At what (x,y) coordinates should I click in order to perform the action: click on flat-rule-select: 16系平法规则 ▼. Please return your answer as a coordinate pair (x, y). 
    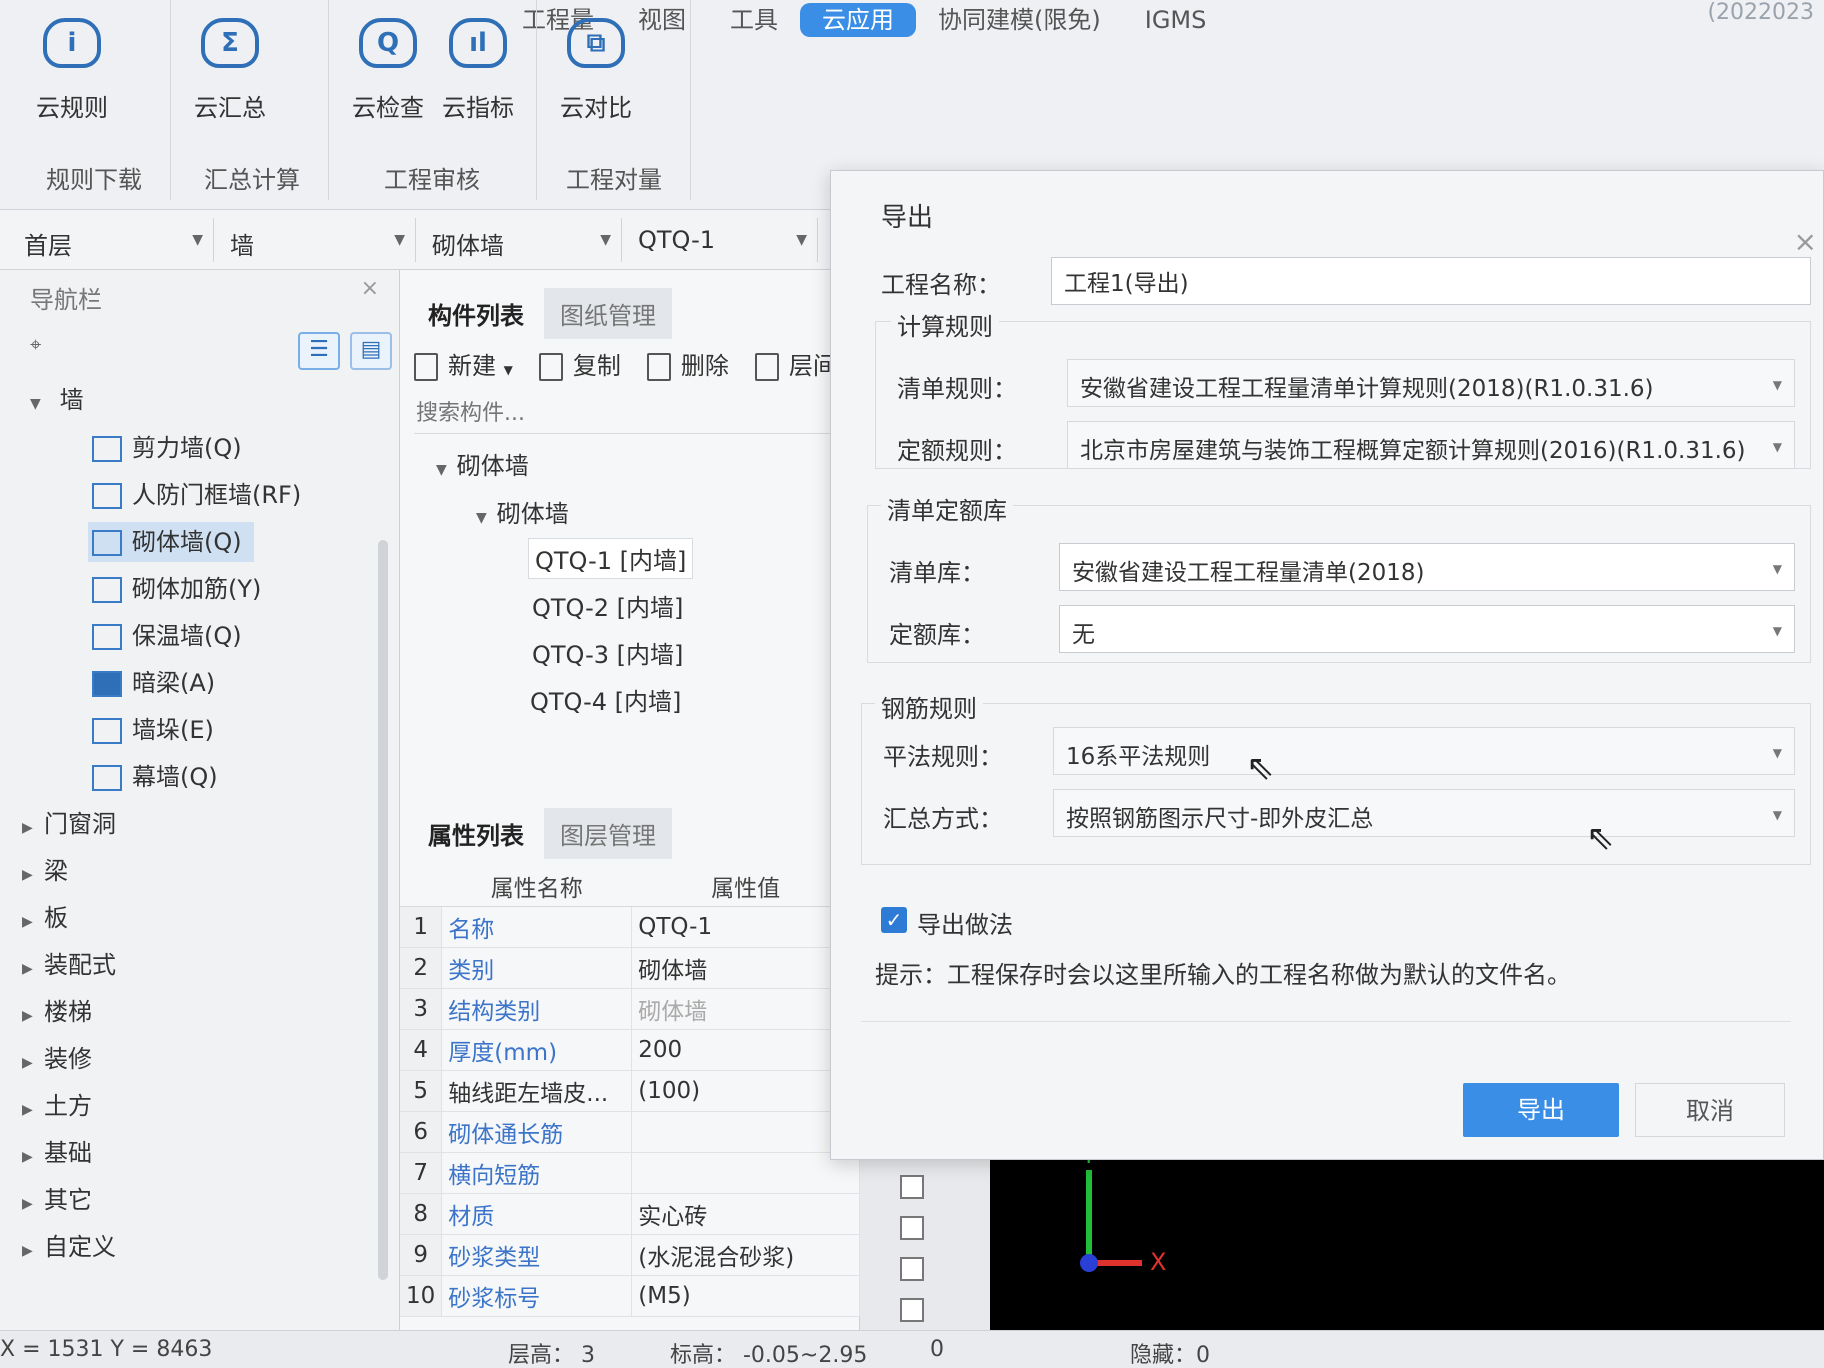
    Looking at the image, I should click on (1424, 751).